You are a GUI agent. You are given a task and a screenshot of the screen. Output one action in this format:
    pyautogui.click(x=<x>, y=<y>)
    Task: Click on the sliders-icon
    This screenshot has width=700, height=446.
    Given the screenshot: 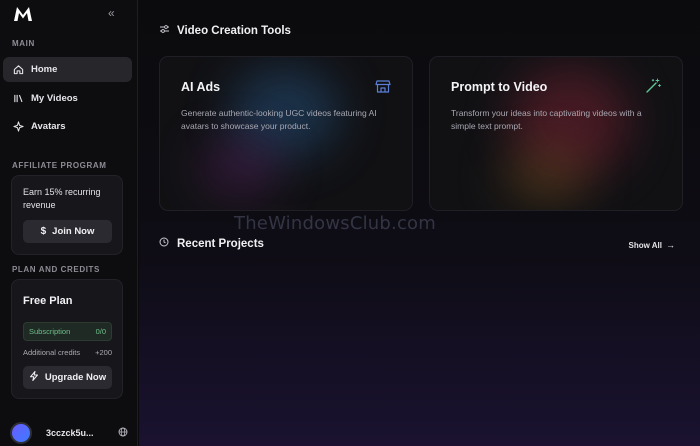 What is the action you would take?
    pyautogui.click(x=165, y=30)
    